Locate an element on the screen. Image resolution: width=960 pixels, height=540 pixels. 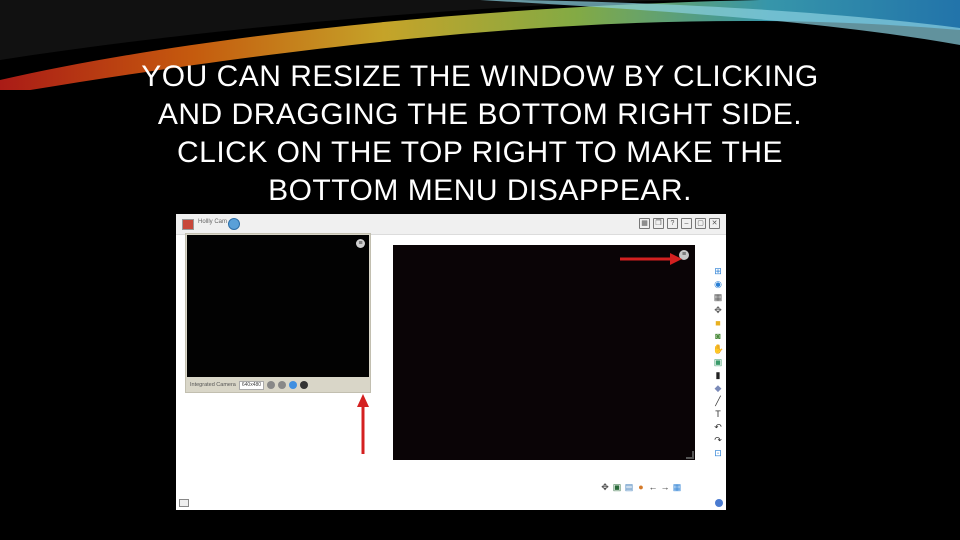
close-icon: ✕ is located at coordinates (714, 223).